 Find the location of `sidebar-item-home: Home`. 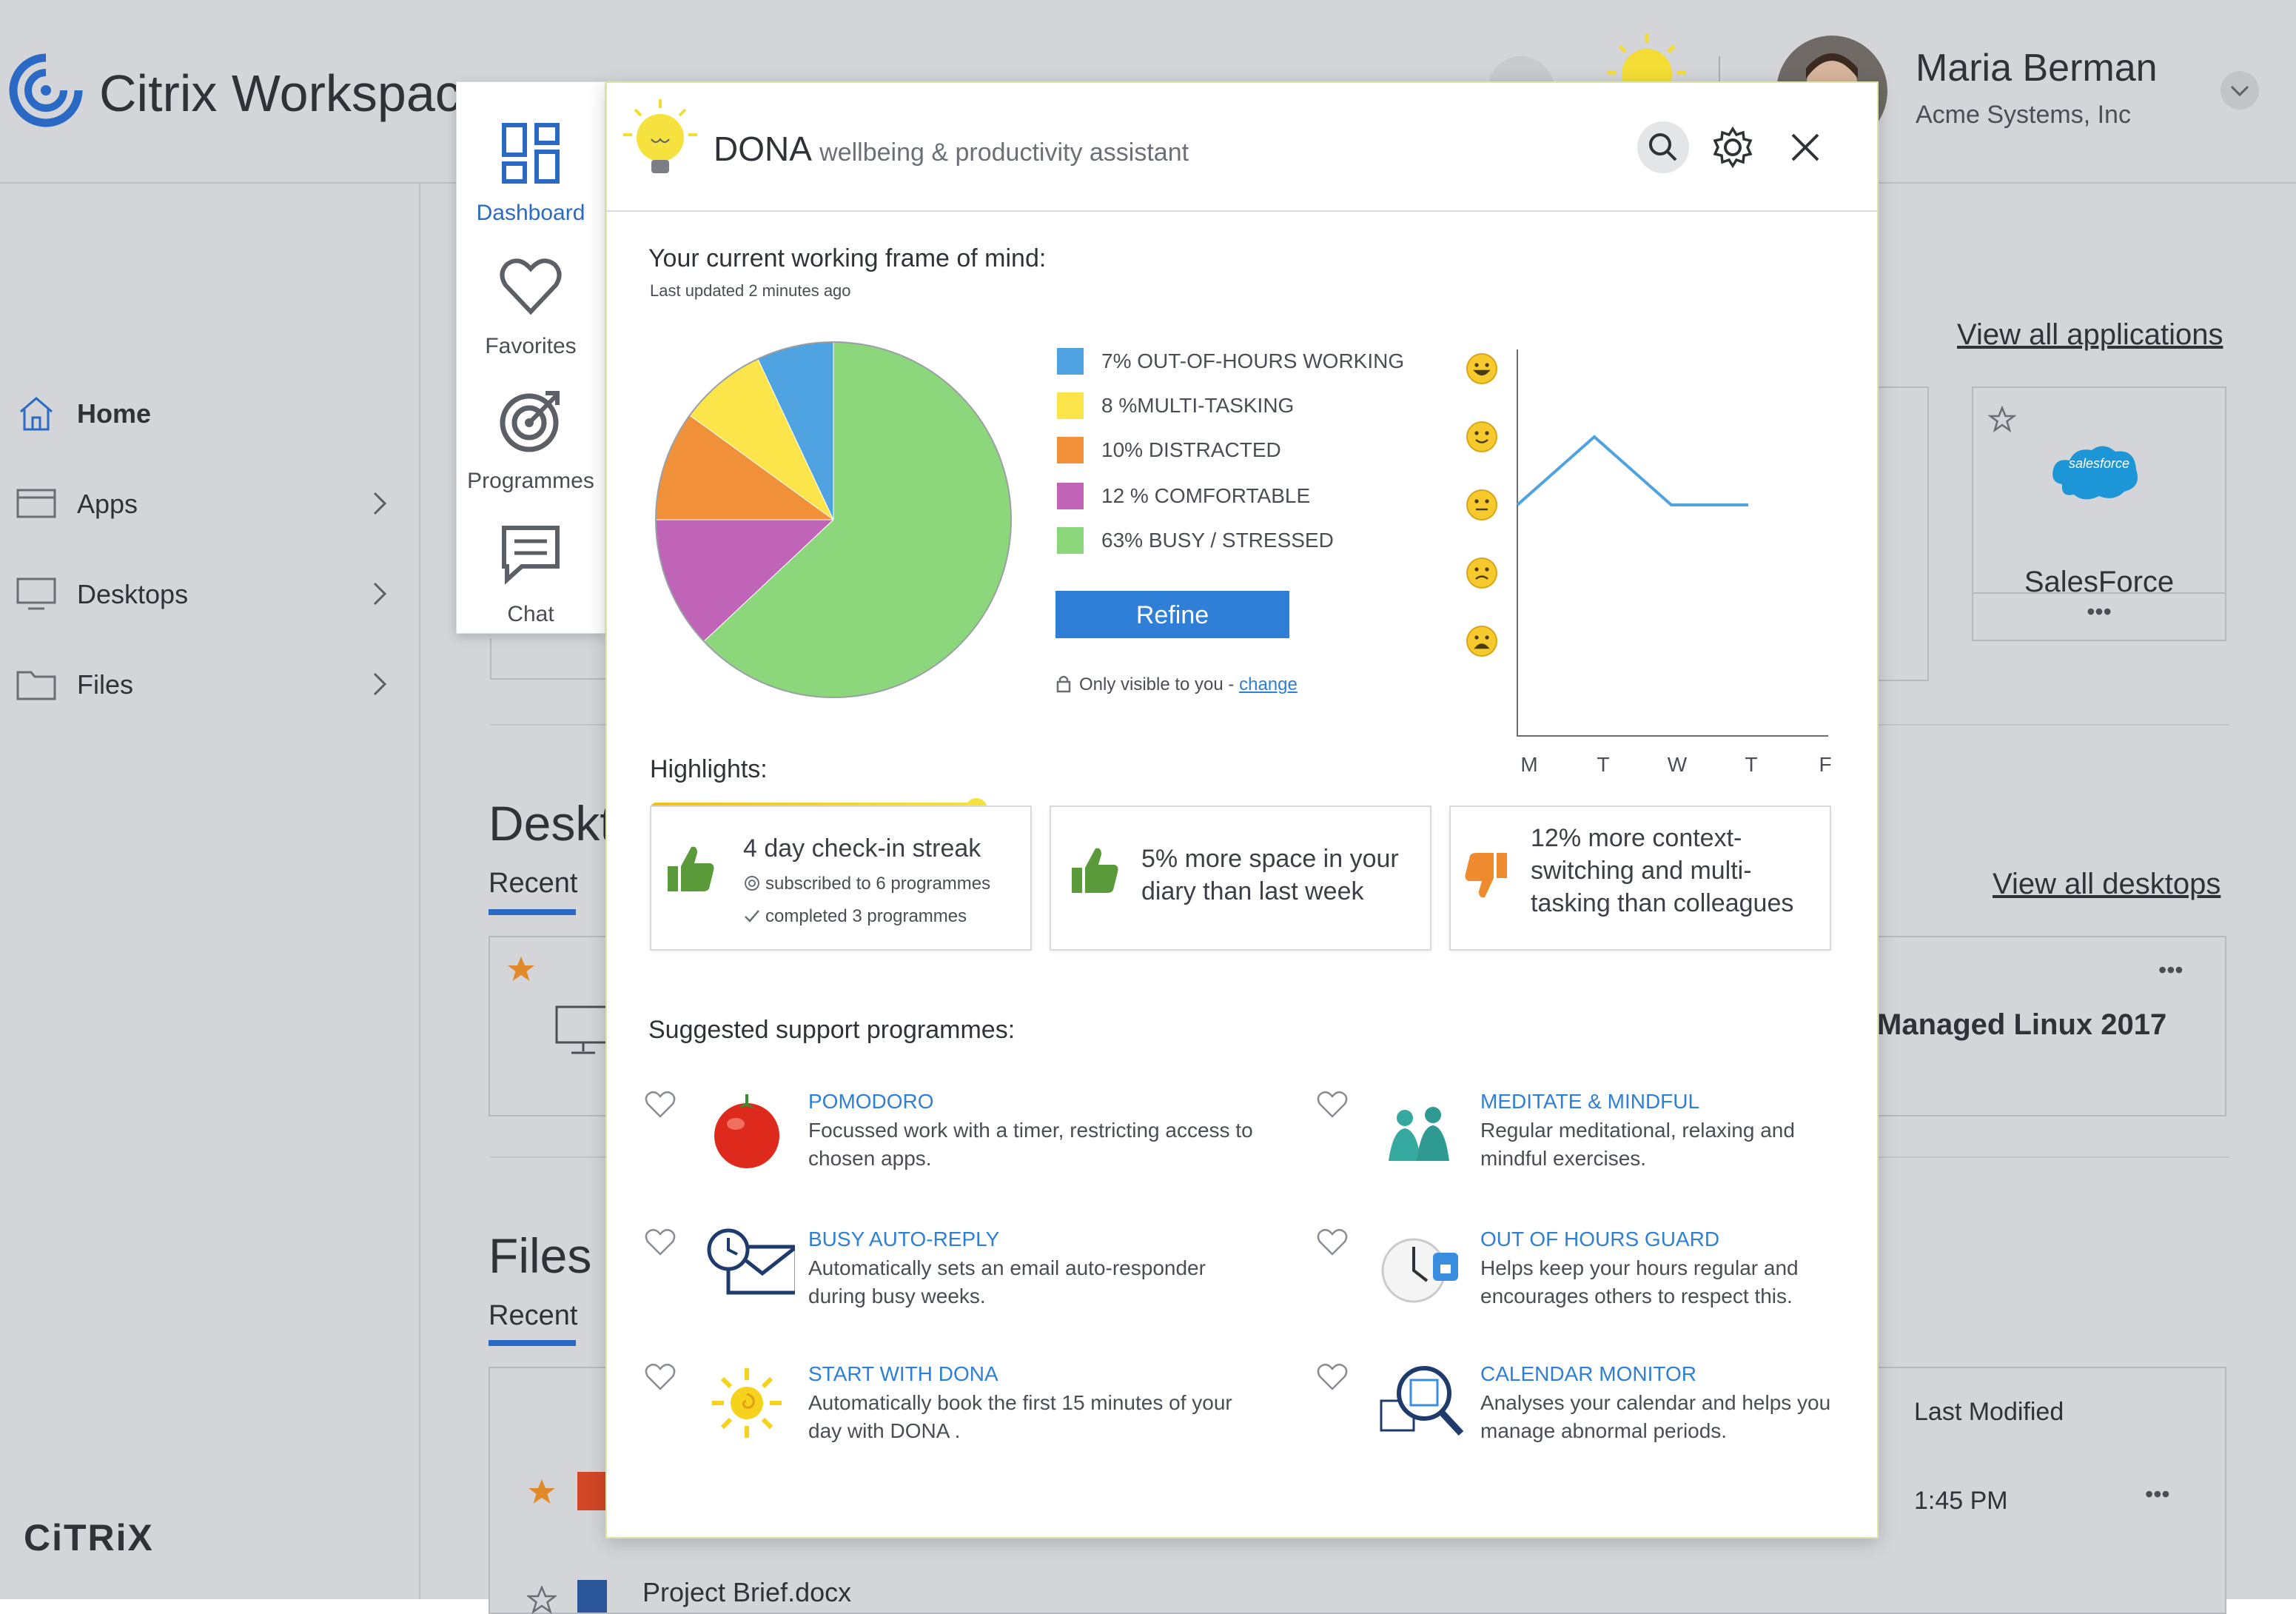

sidebar-item-home: Home is located at coordinates (210, 412).